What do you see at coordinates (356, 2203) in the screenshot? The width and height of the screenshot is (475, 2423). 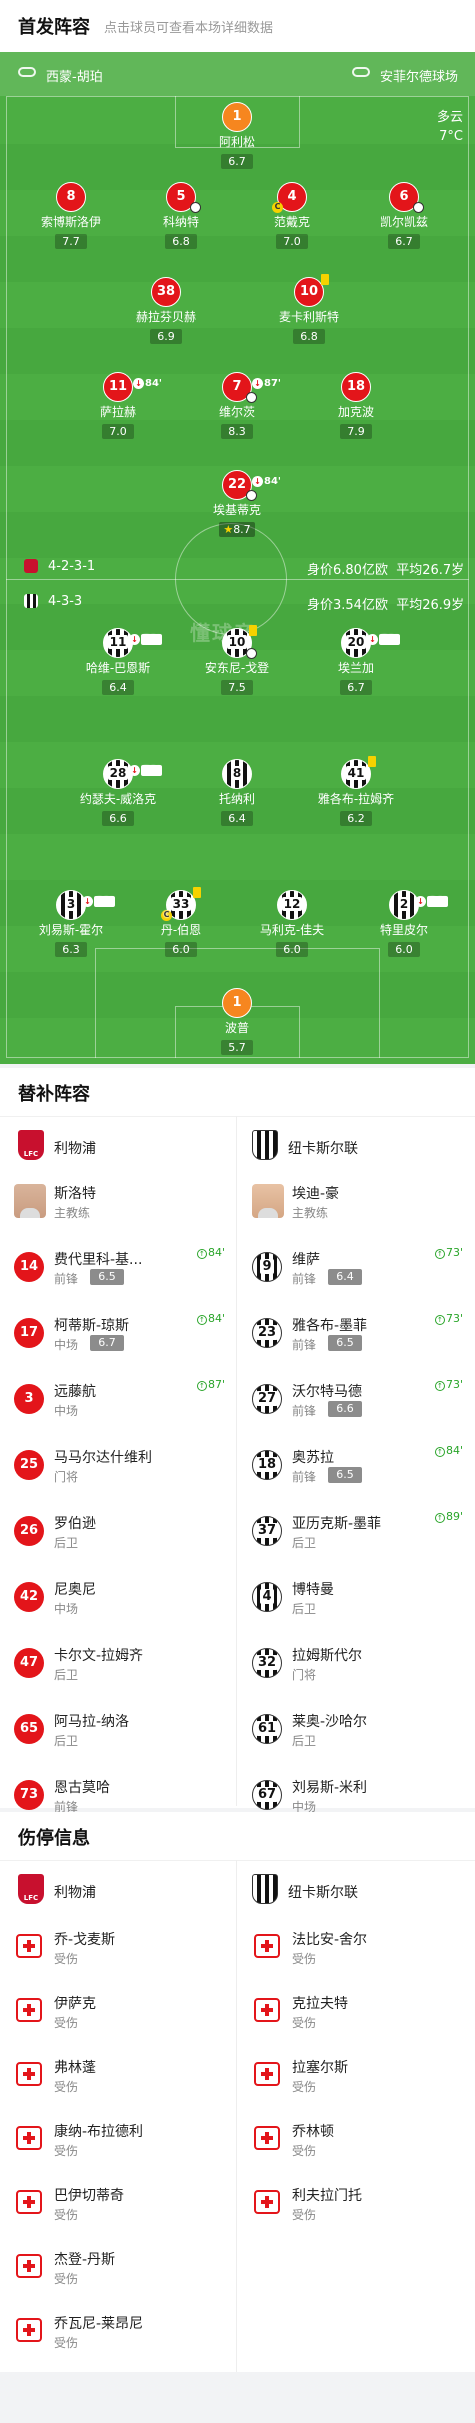 I see `injury-row: 利夫拉门托 受伤` at bounding box center [356, 2203].